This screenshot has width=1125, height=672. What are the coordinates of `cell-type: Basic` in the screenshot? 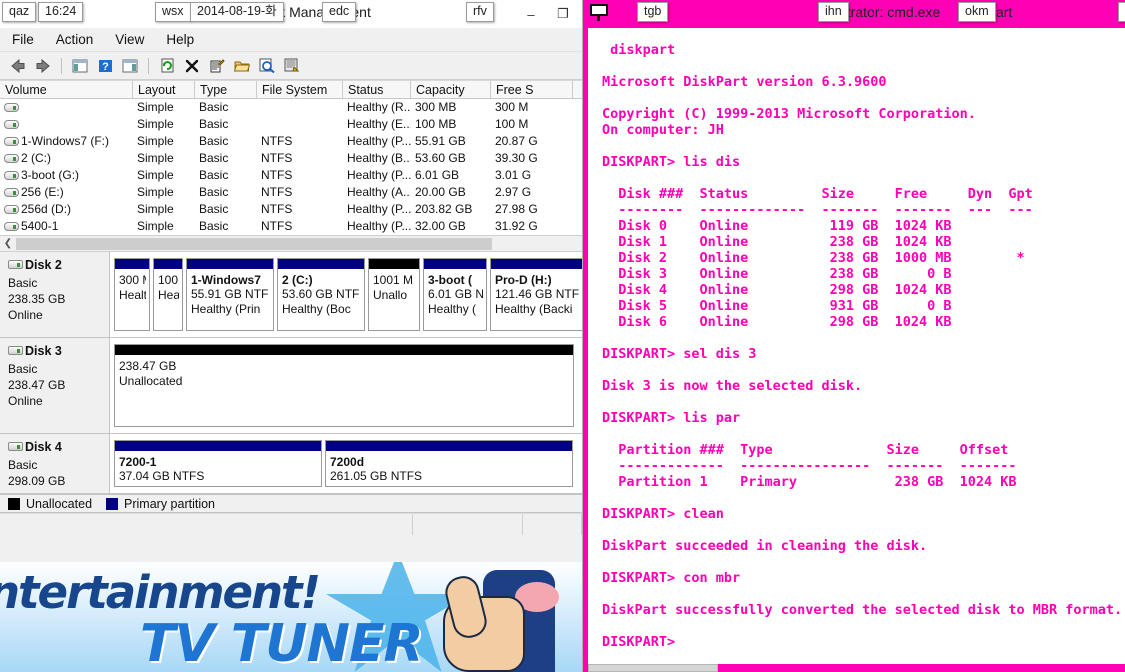 It's located at (214, 192).